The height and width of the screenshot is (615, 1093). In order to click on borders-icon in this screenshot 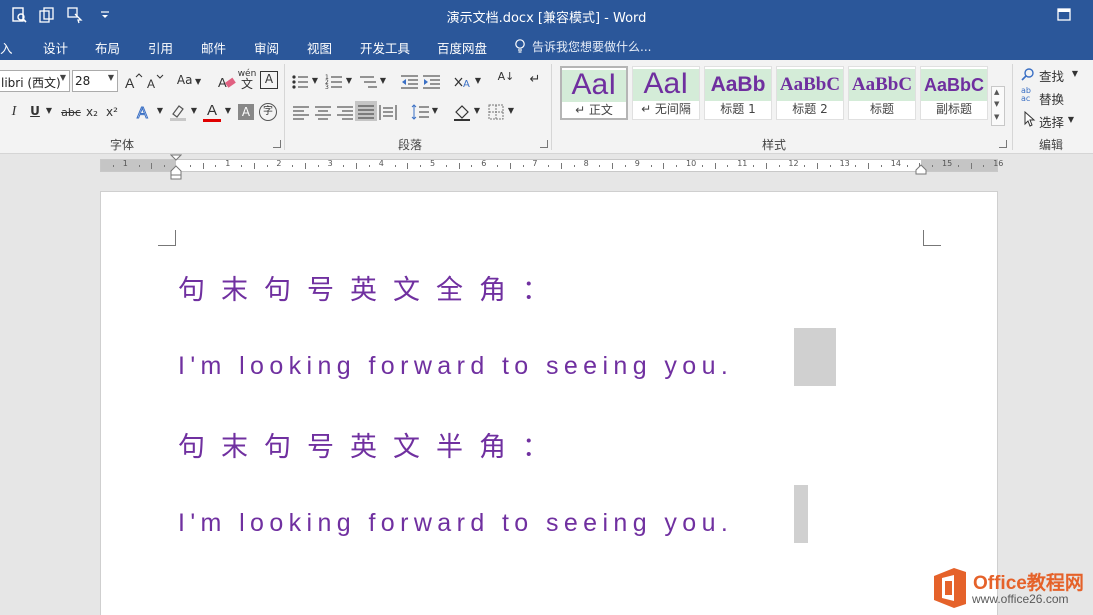, I will do `click(497, 112)`.